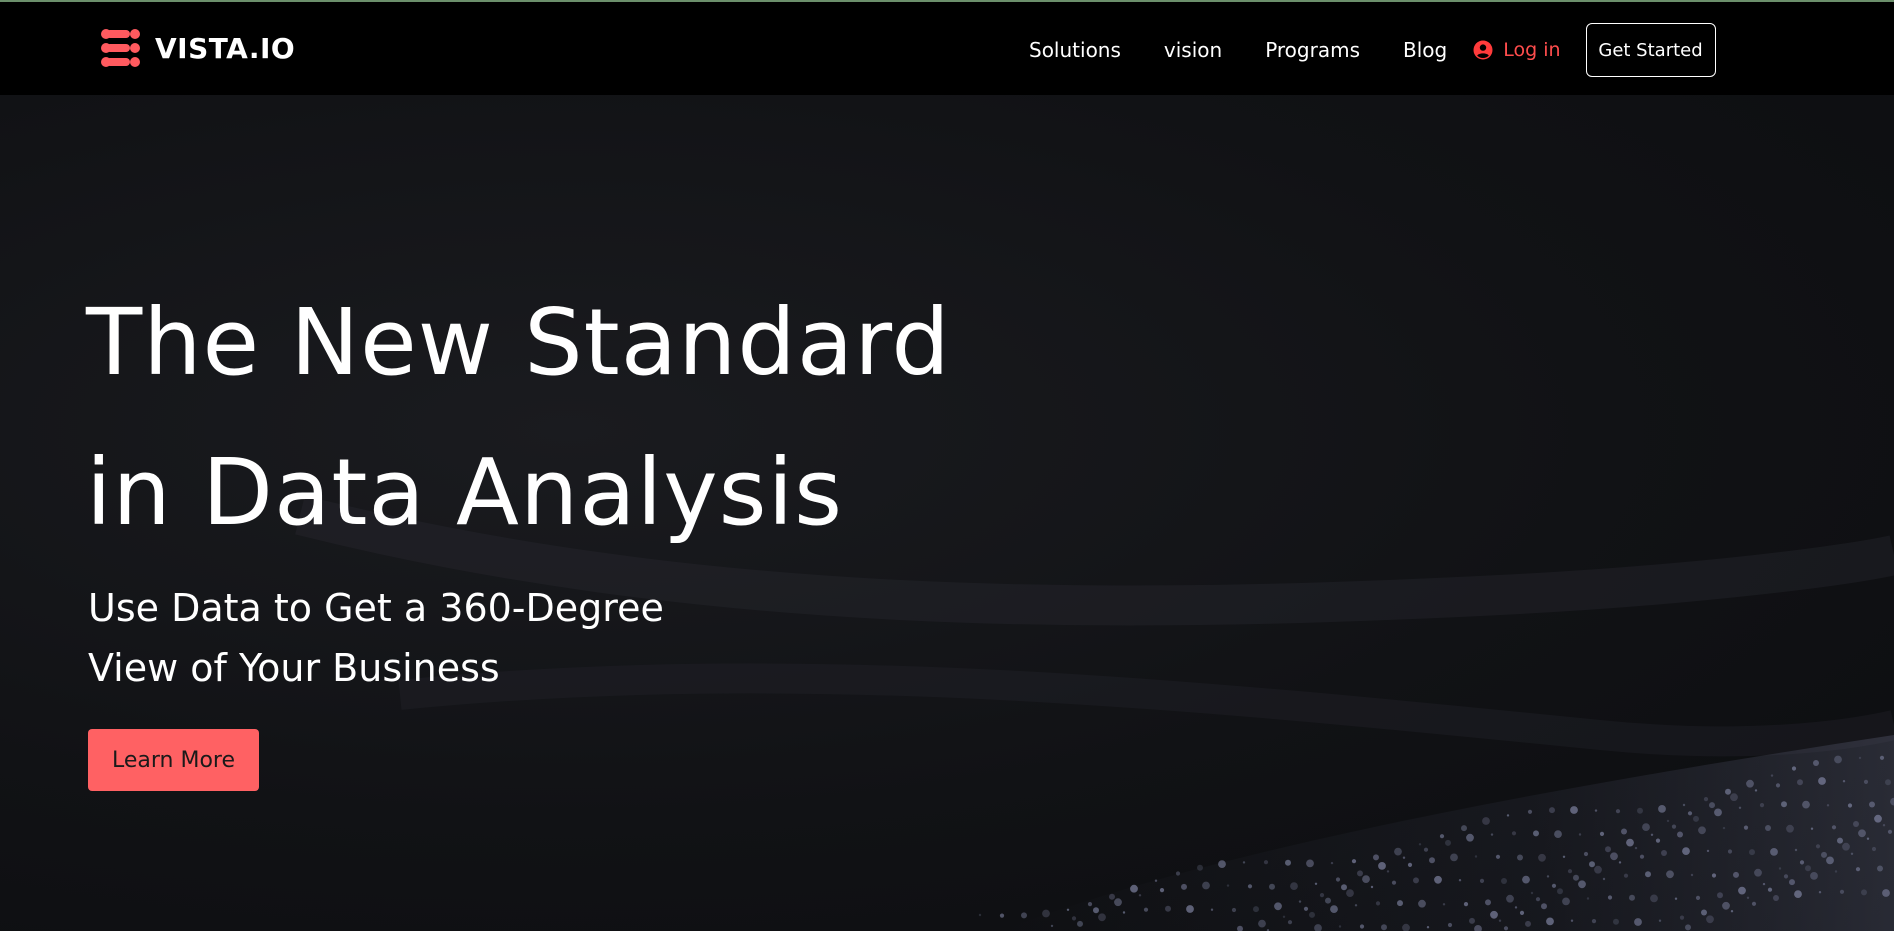 Image resolution: width=1894 pixels, height=931 pixels. Describe the element at coordinates (1425, 50) in the screenshot. I see `nav-item-blog: Blog` at that location.